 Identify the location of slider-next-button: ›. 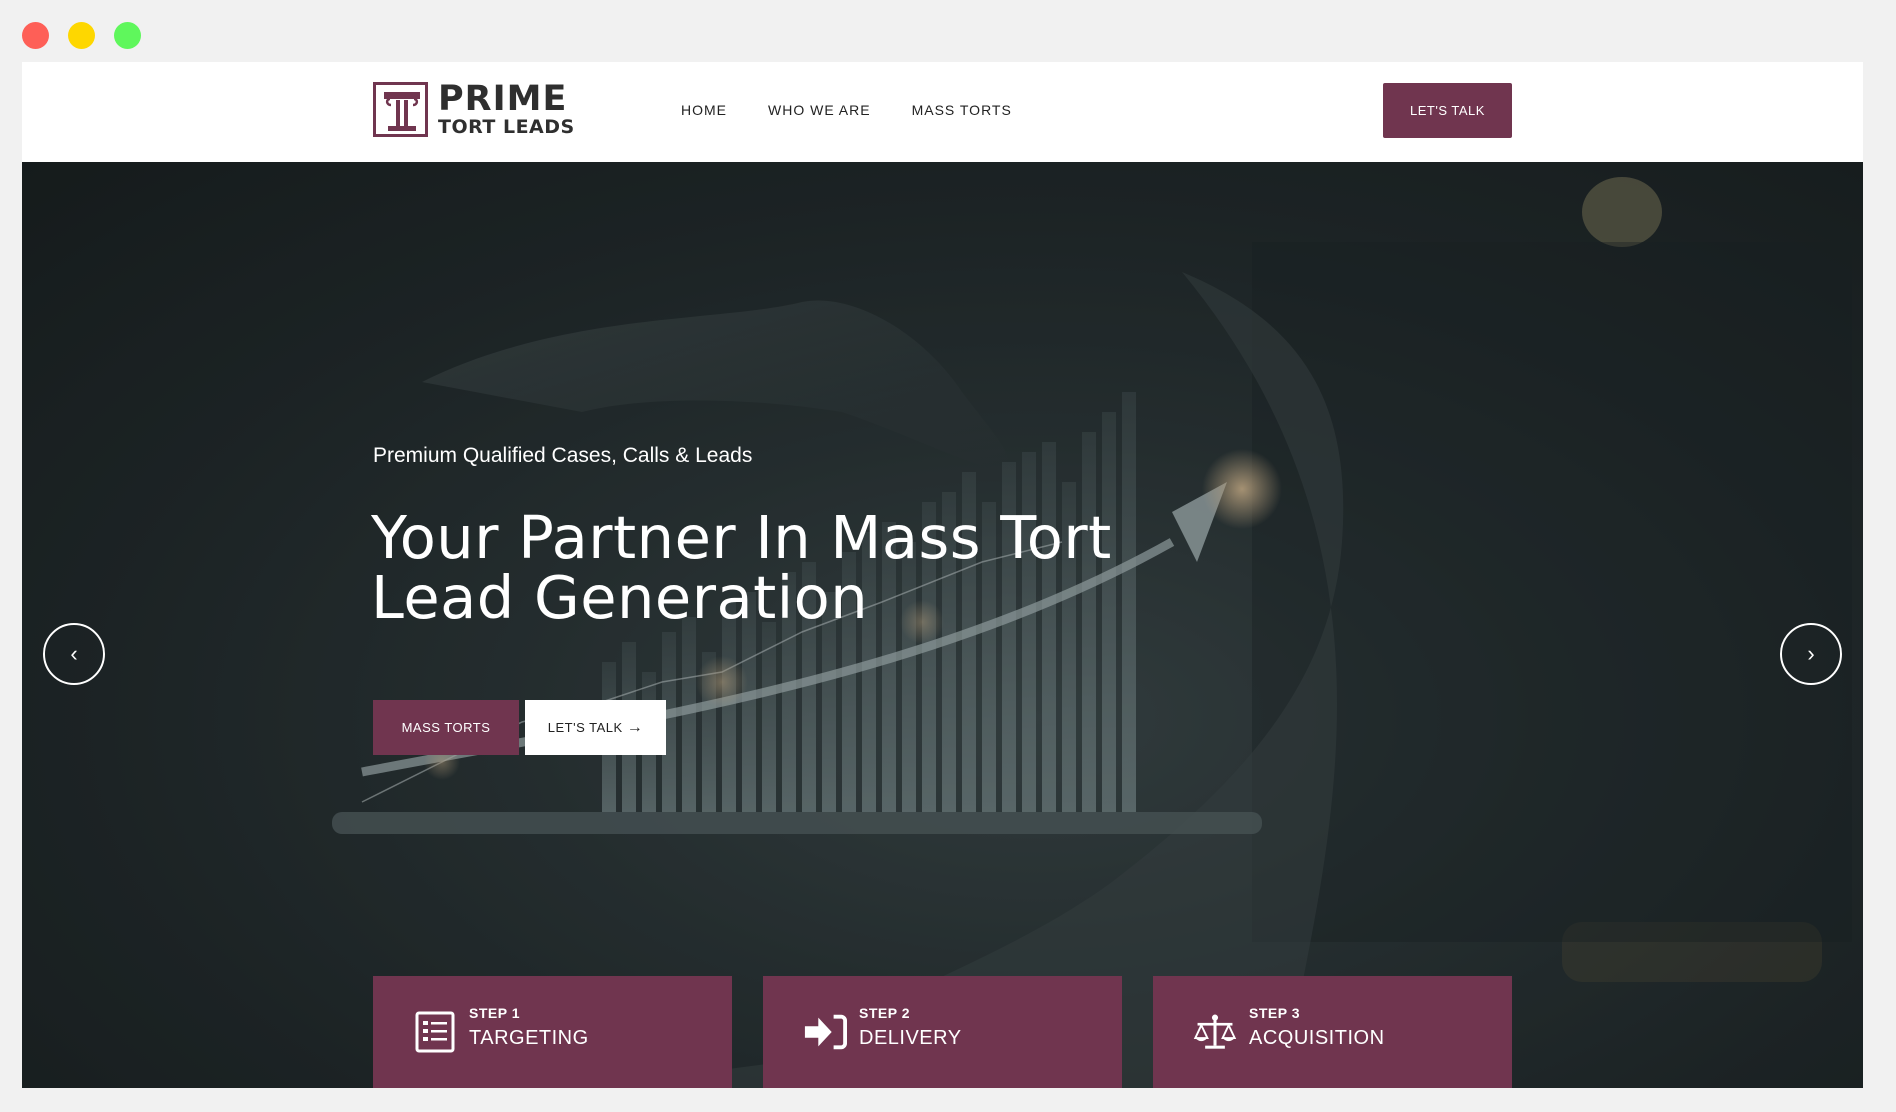
(1811, 654).